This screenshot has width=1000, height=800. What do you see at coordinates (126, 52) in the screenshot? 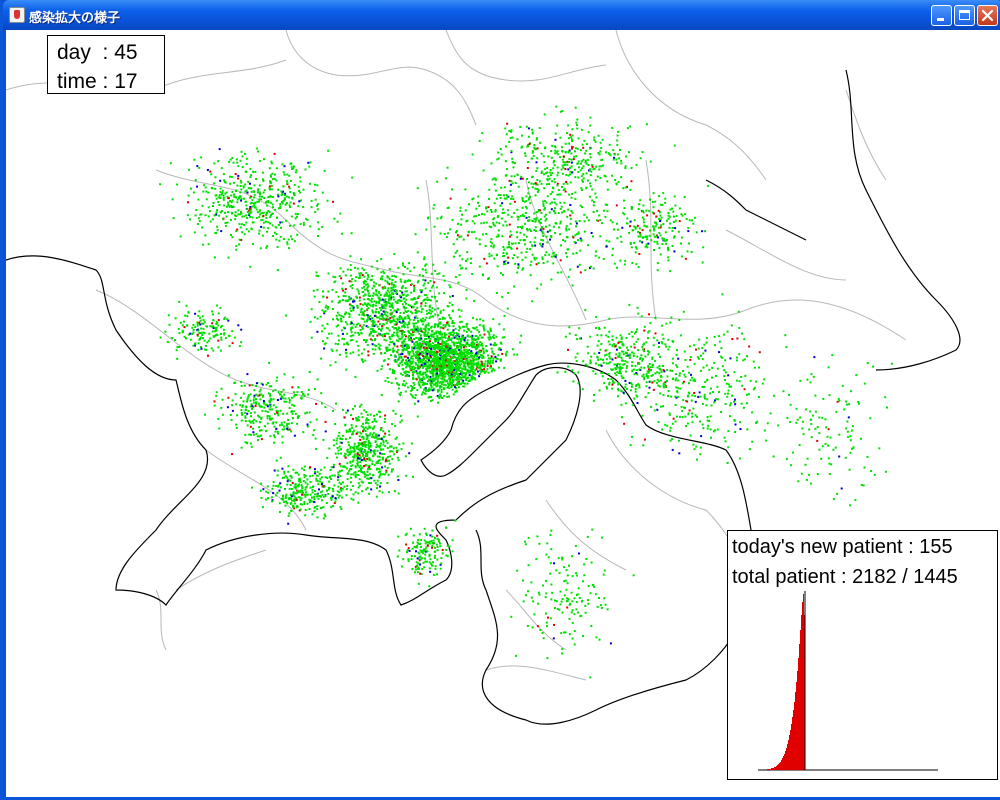
I see `day-value: 45` at bounding box center [126, 52].